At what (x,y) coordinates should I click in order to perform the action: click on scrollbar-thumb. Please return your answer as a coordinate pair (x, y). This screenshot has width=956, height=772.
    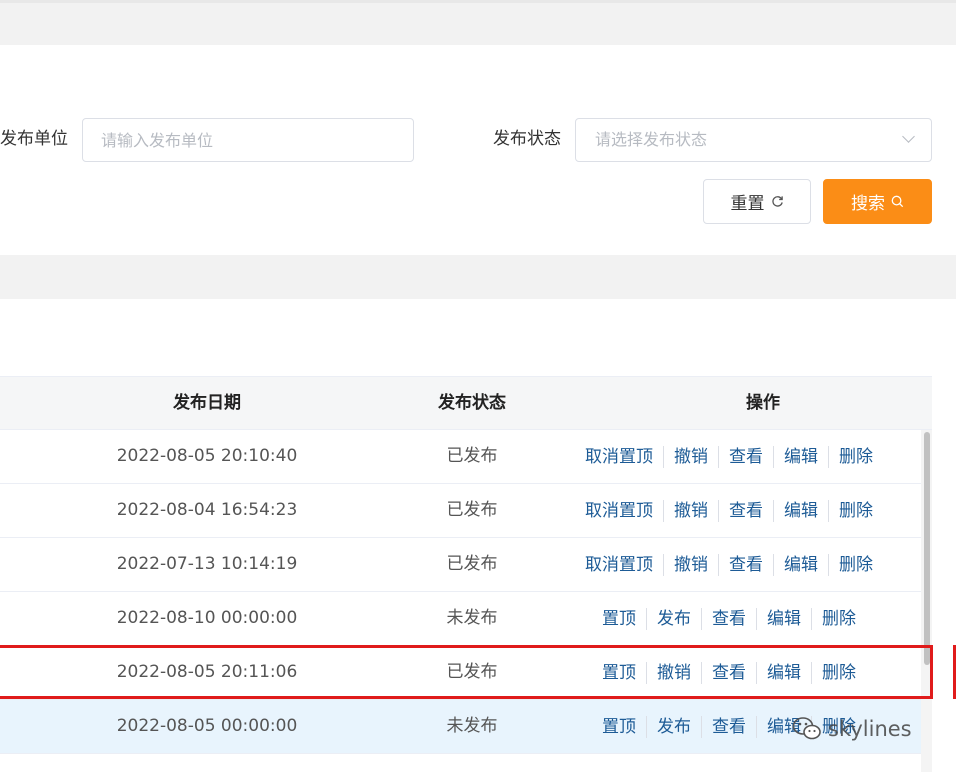
    Looking at the image, I should click on (927, 548).